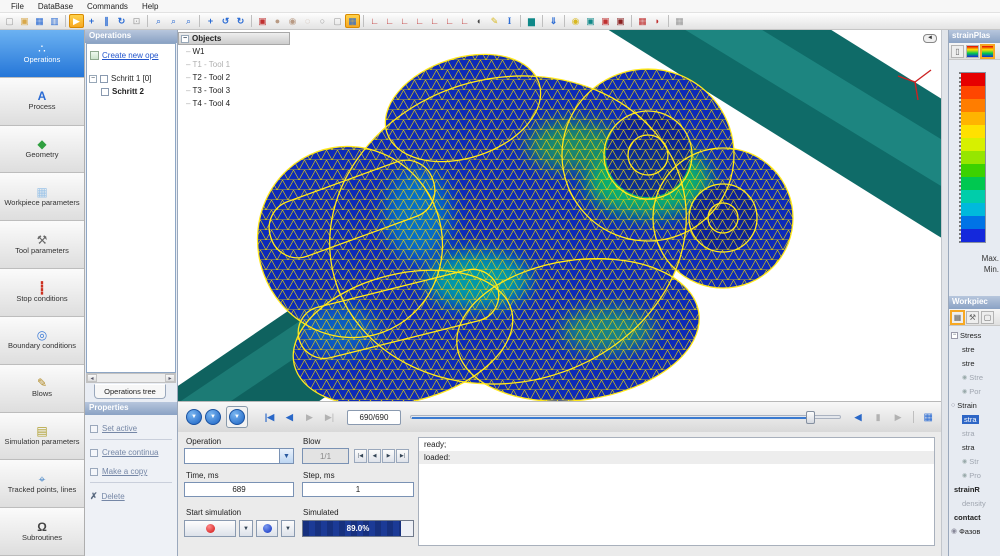 This screenshot has height=556, width=1000. I want to click on sidebar-item-tracked-points-lines: ⌖ Tracked points, lines, so click(42, 484).